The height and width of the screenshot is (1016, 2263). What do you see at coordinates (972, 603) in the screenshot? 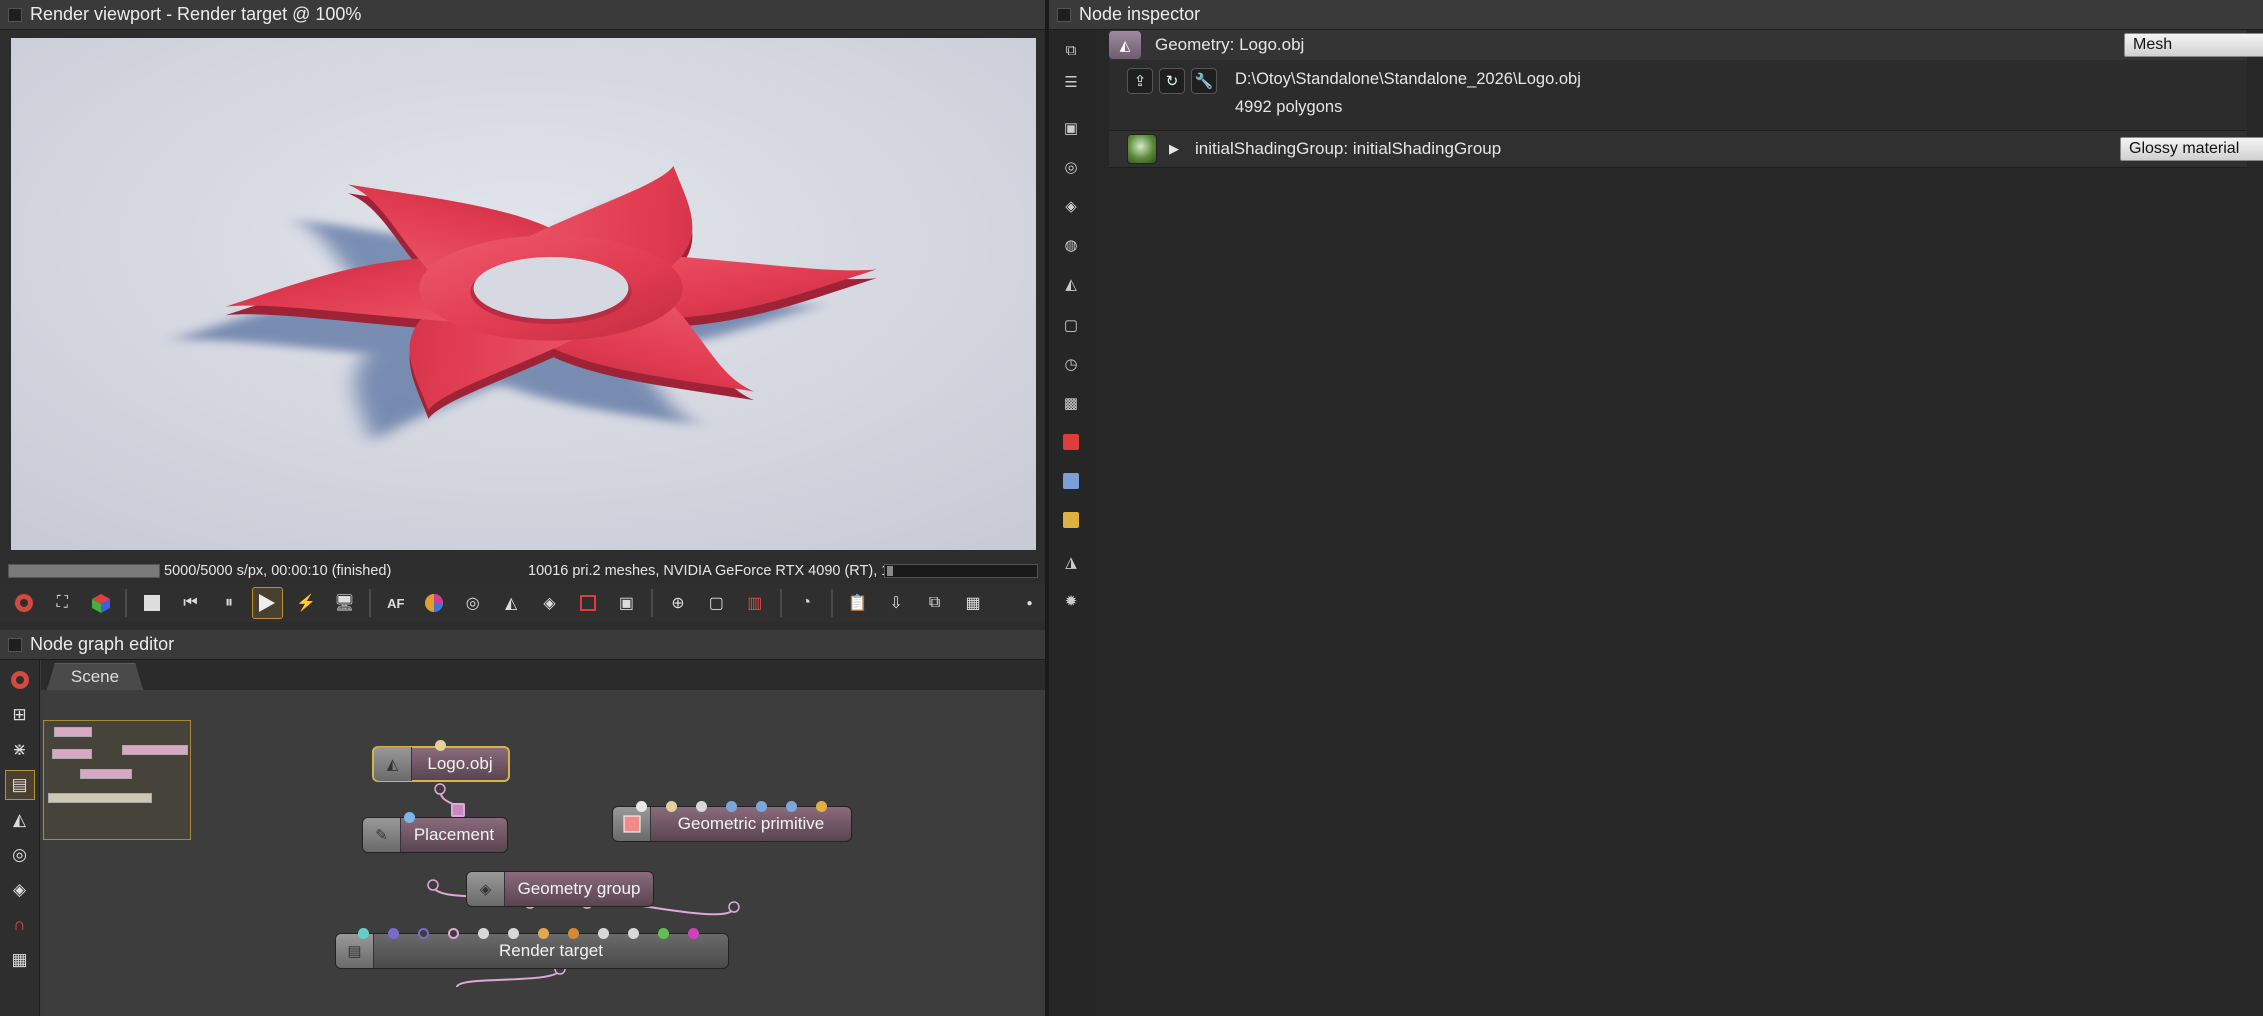
I see `checker-icon: ▦` at bounding box center [972, 603].